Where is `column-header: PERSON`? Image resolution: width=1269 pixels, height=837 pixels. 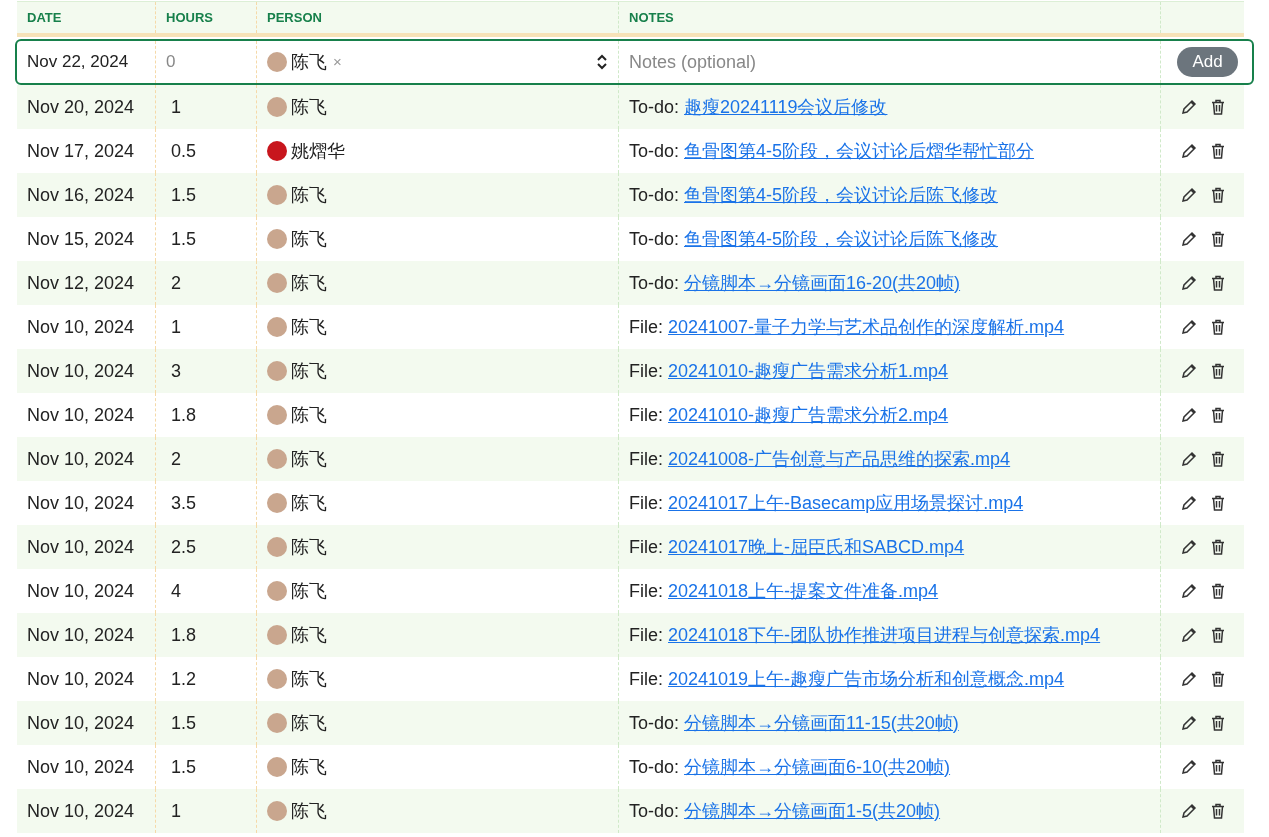 column-header: PERSON is located at coordinates (294, 17).